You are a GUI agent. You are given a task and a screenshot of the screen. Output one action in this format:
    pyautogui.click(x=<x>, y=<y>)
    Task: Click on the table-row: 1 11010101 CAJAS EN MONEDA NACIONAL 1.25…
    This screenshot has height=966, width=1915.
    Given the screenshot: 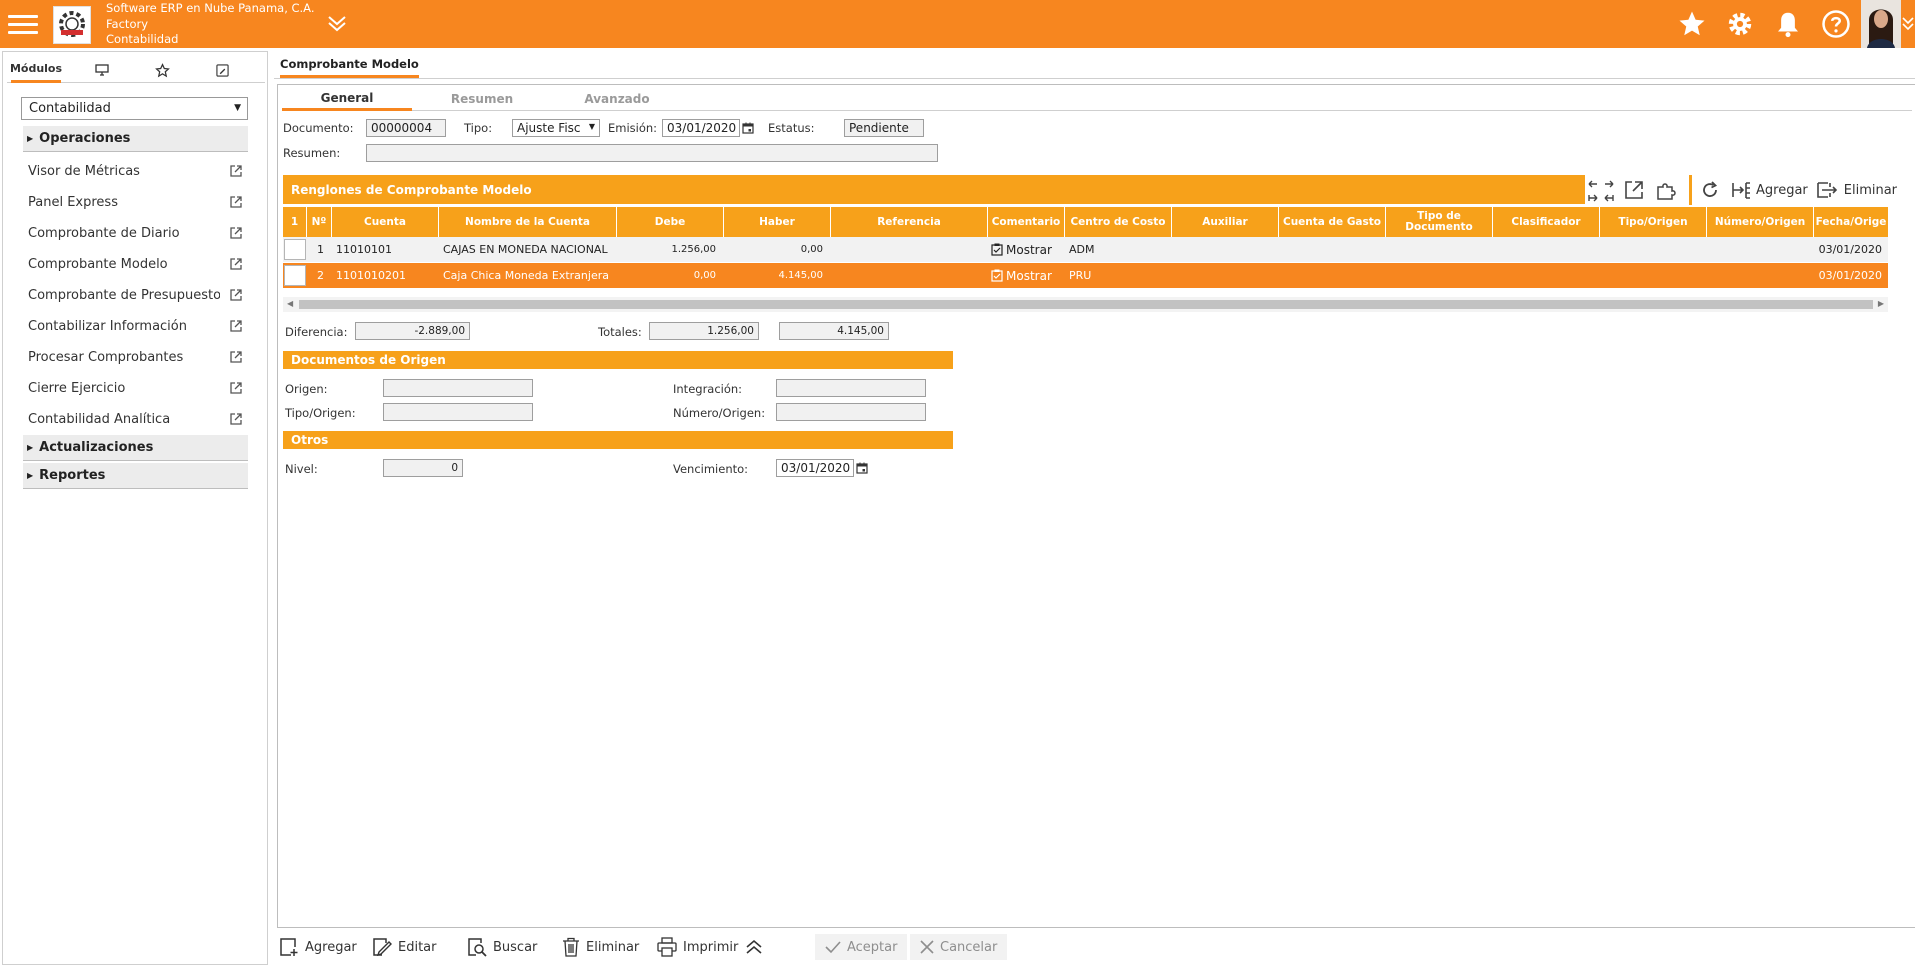 What is the action you would take?
    pyautogui.click(x=1085, y=249)
    